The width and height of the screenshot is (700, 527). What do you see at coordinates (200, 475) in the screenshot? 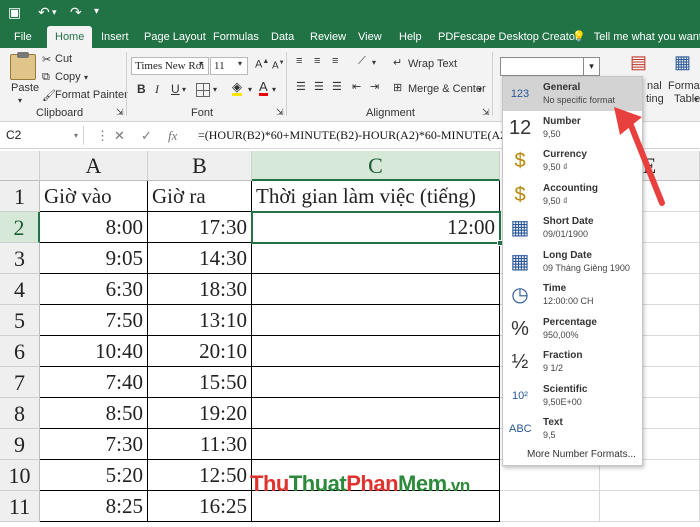
I see `cell-b10: 12:50` at bounding box center [200, 475].